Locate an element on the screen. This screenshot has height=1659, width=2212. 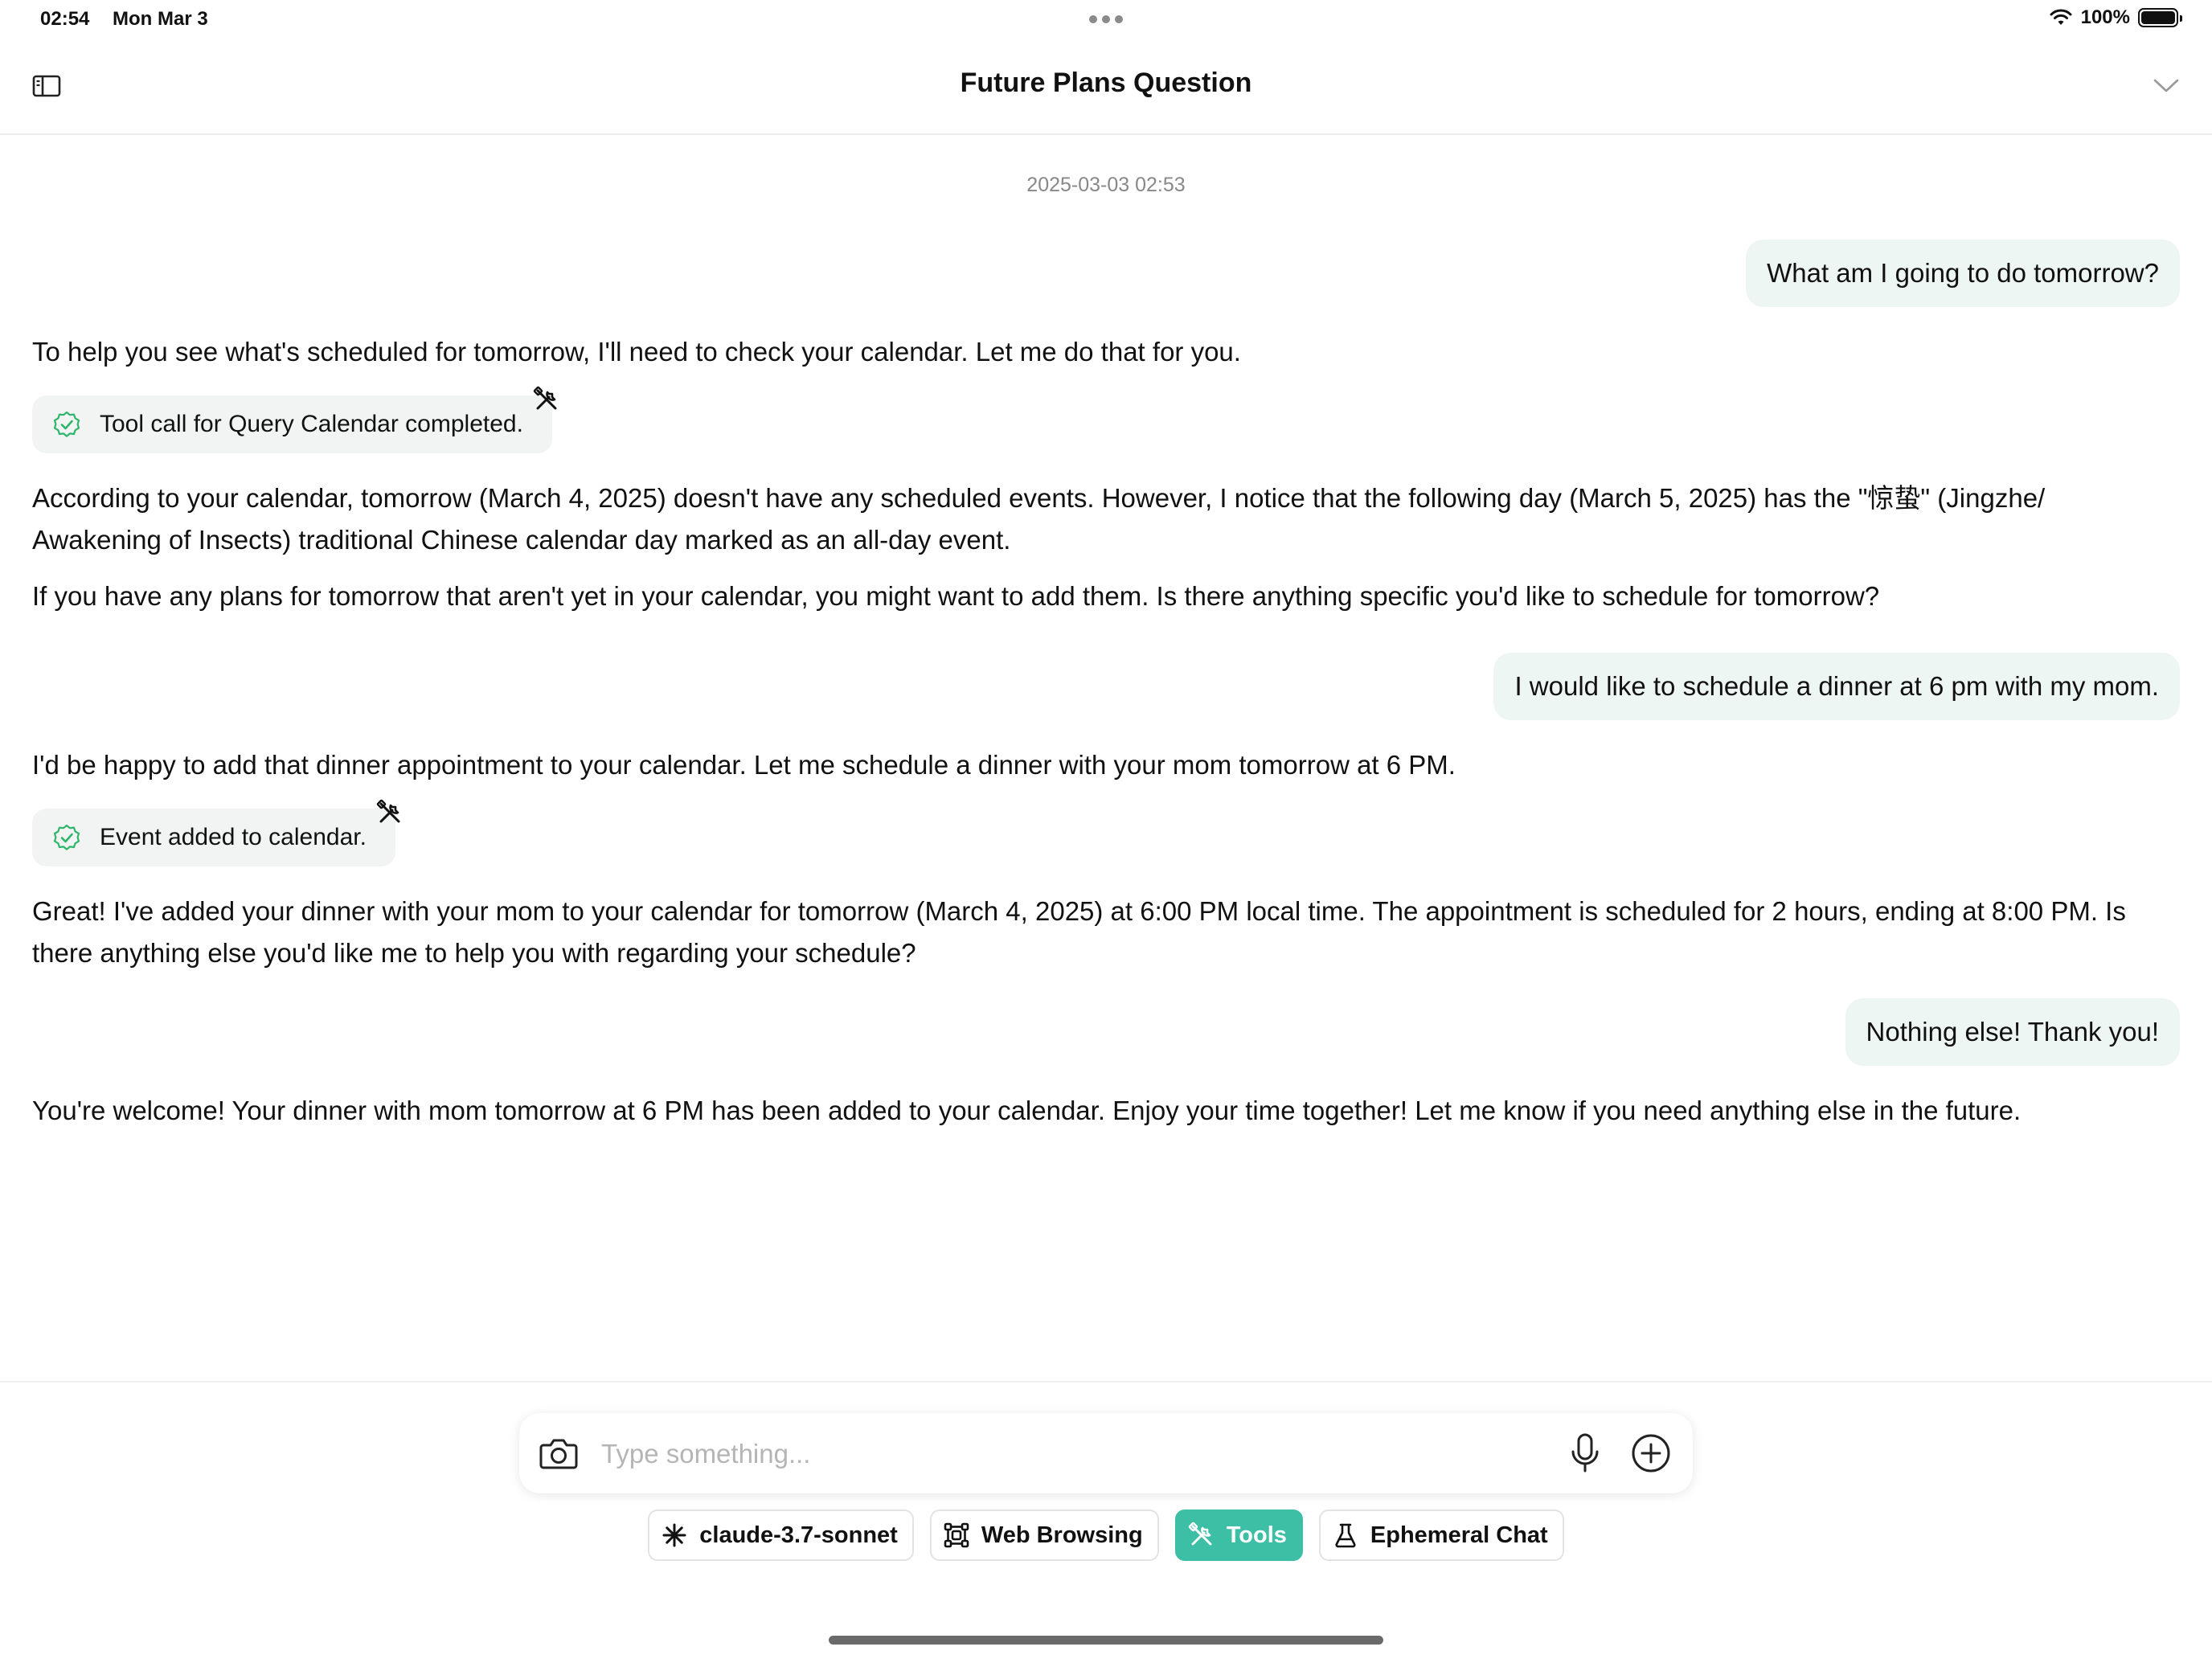
message-composer is located at coordinates (1106, 1453).